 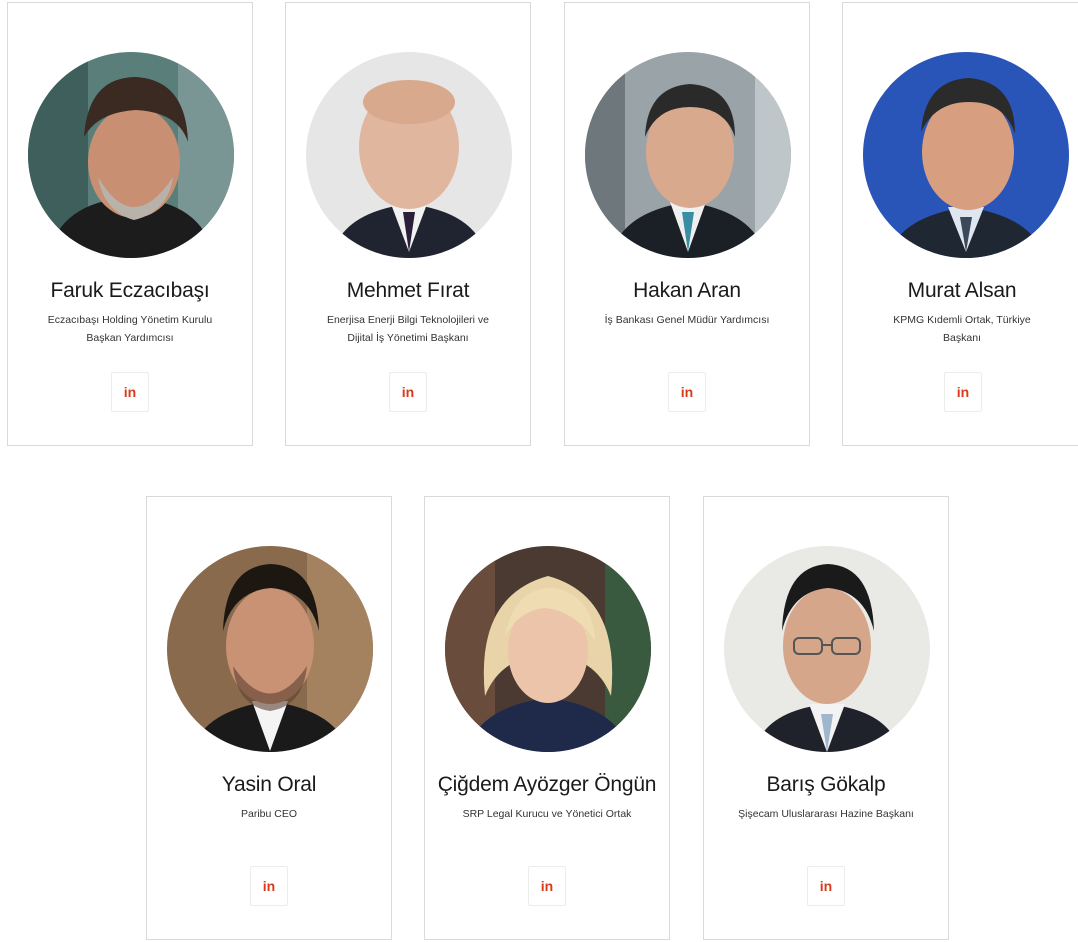 I want to click on speaker-name: Murat Alsan, so click(x=962, y=290).